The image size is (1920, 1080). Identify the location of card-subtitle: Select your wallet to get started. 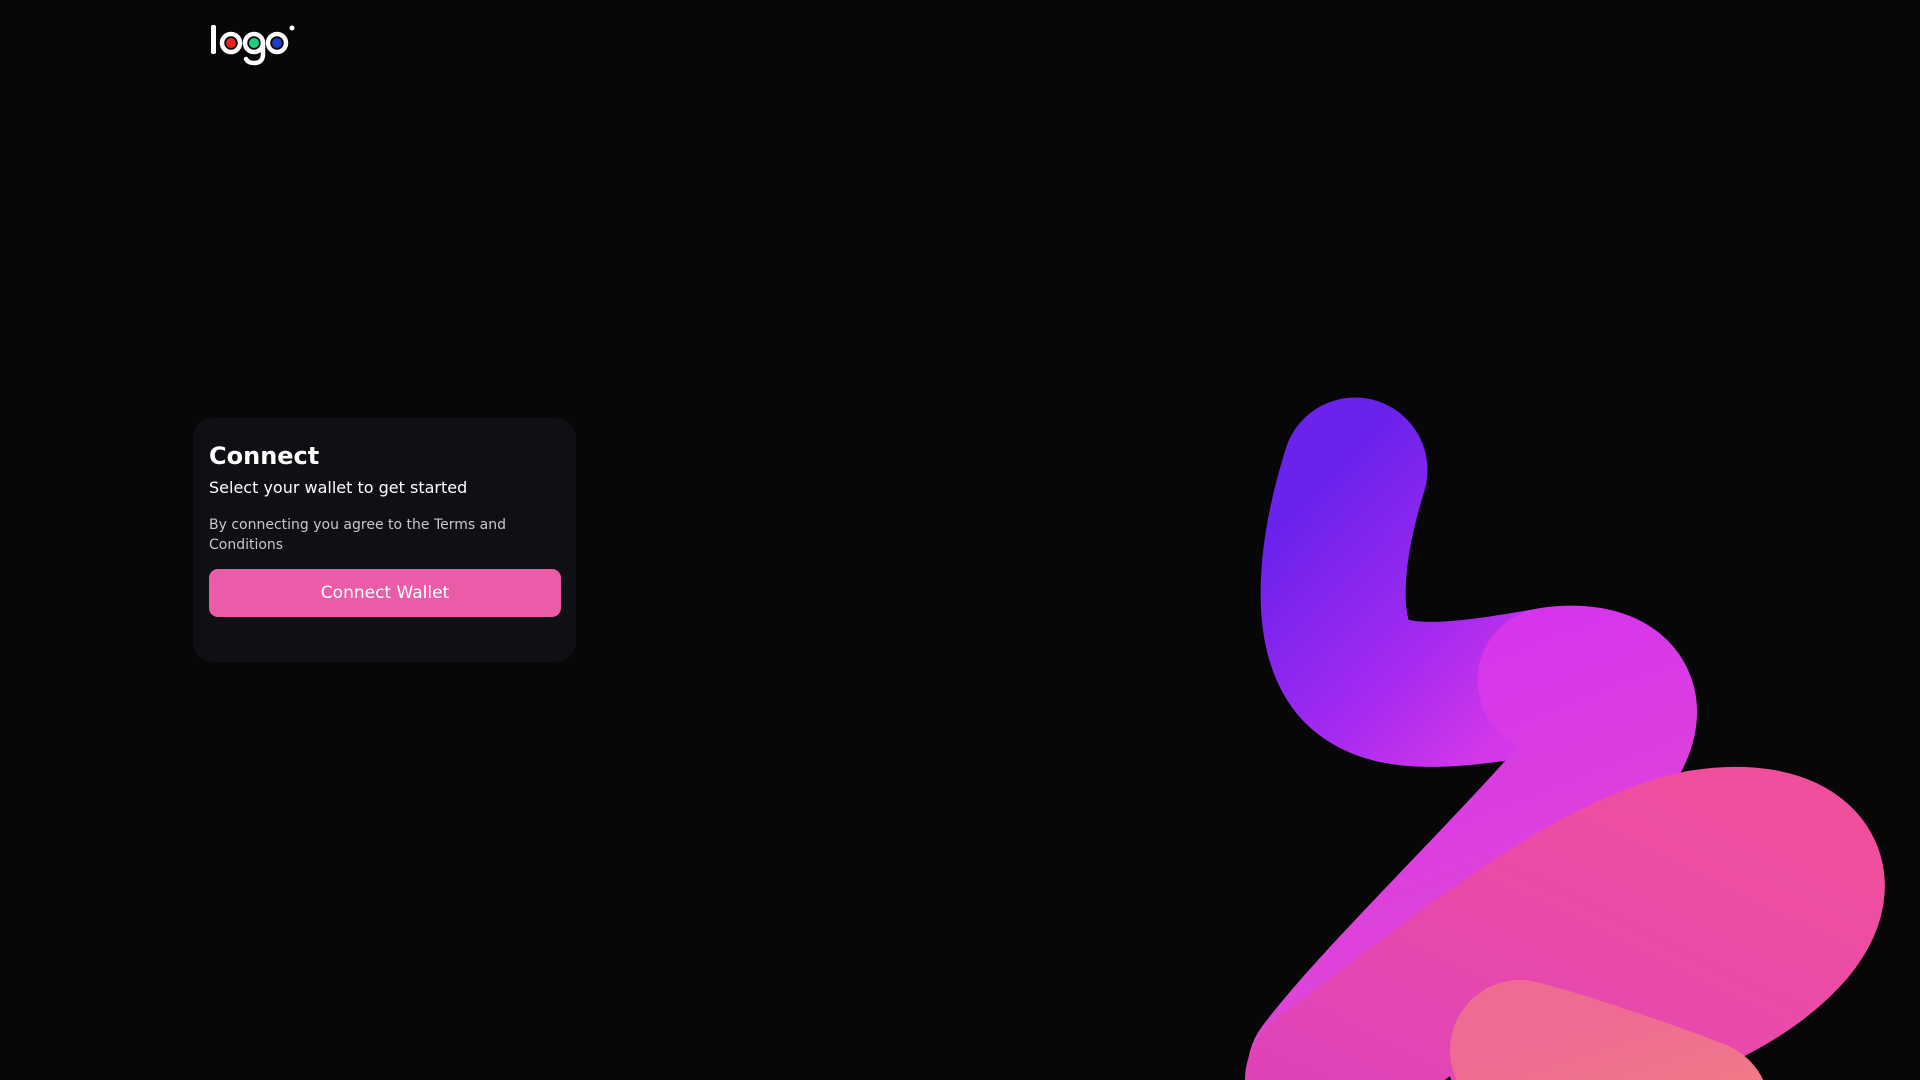
(338, 487).